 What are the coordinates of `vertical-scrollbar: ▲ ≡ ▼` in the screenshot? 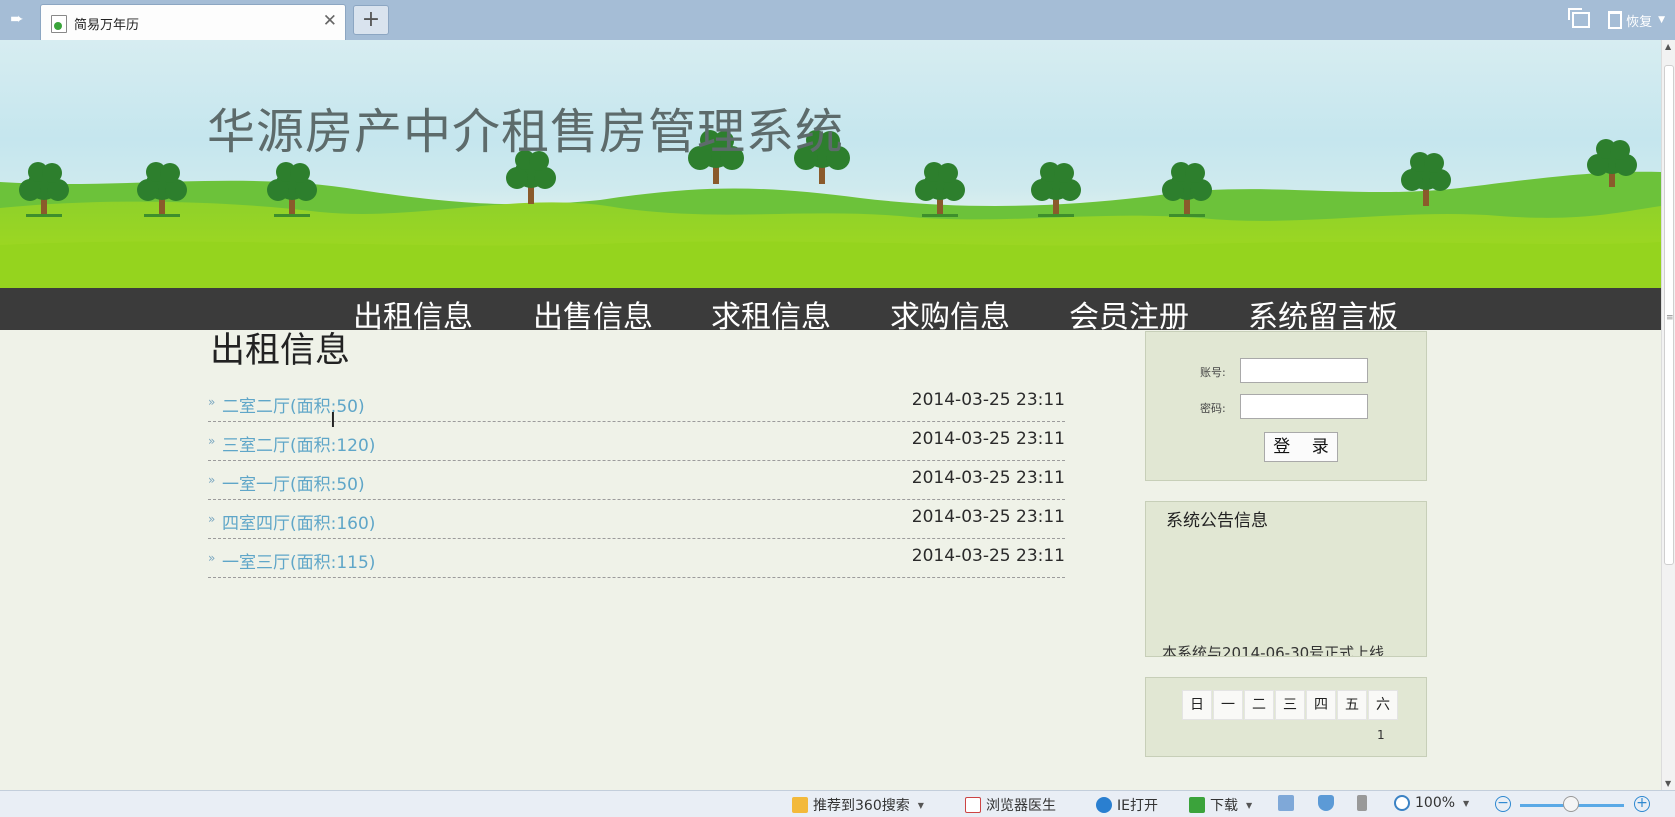 It's located at (1668, 415).